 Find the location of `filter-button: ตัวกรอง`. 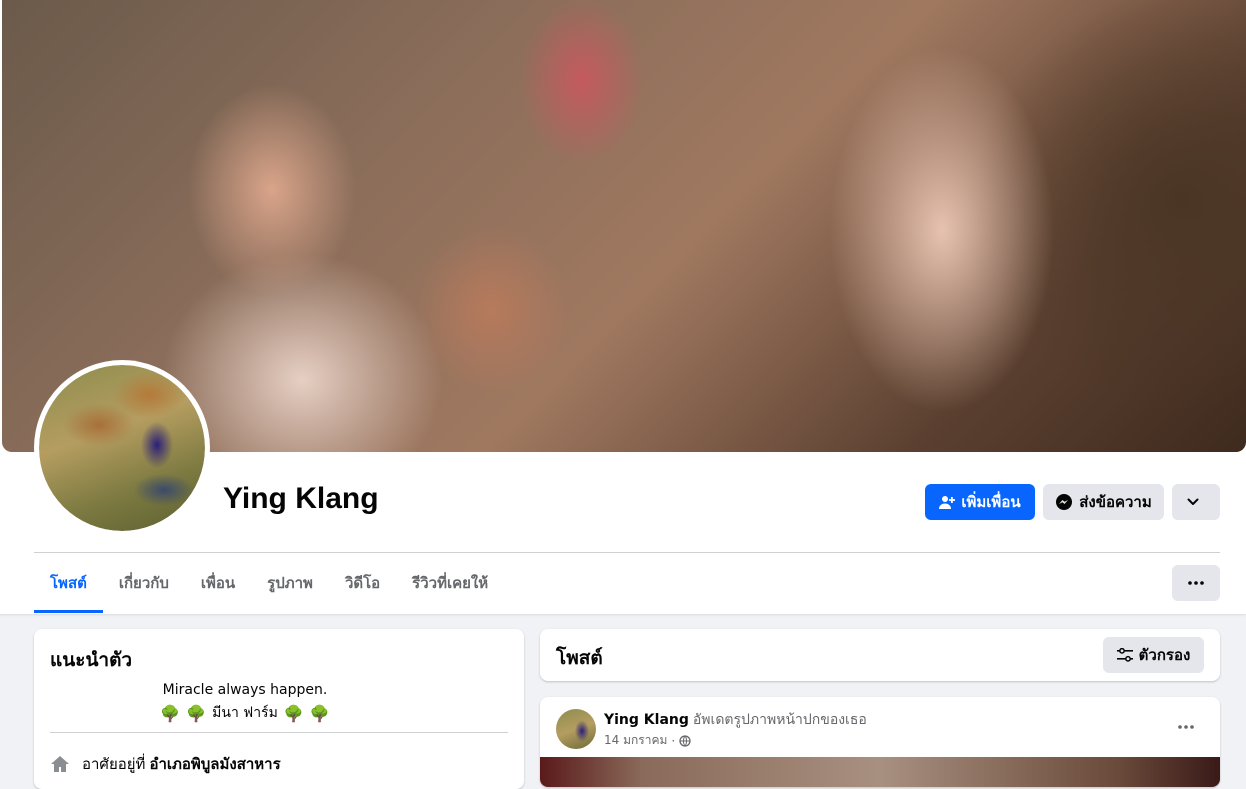

filter-button: ตัวกรอง is located at coordinates (1153, 655).